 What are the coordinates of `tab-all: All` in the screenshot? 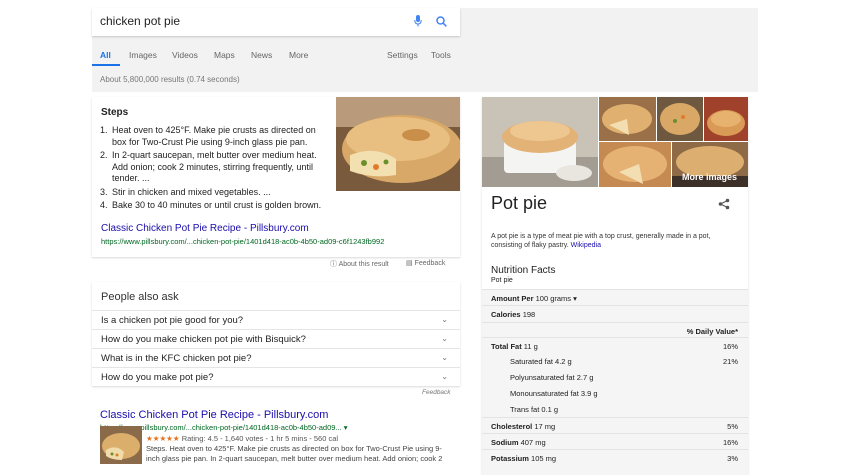 It's located at (105, 55).